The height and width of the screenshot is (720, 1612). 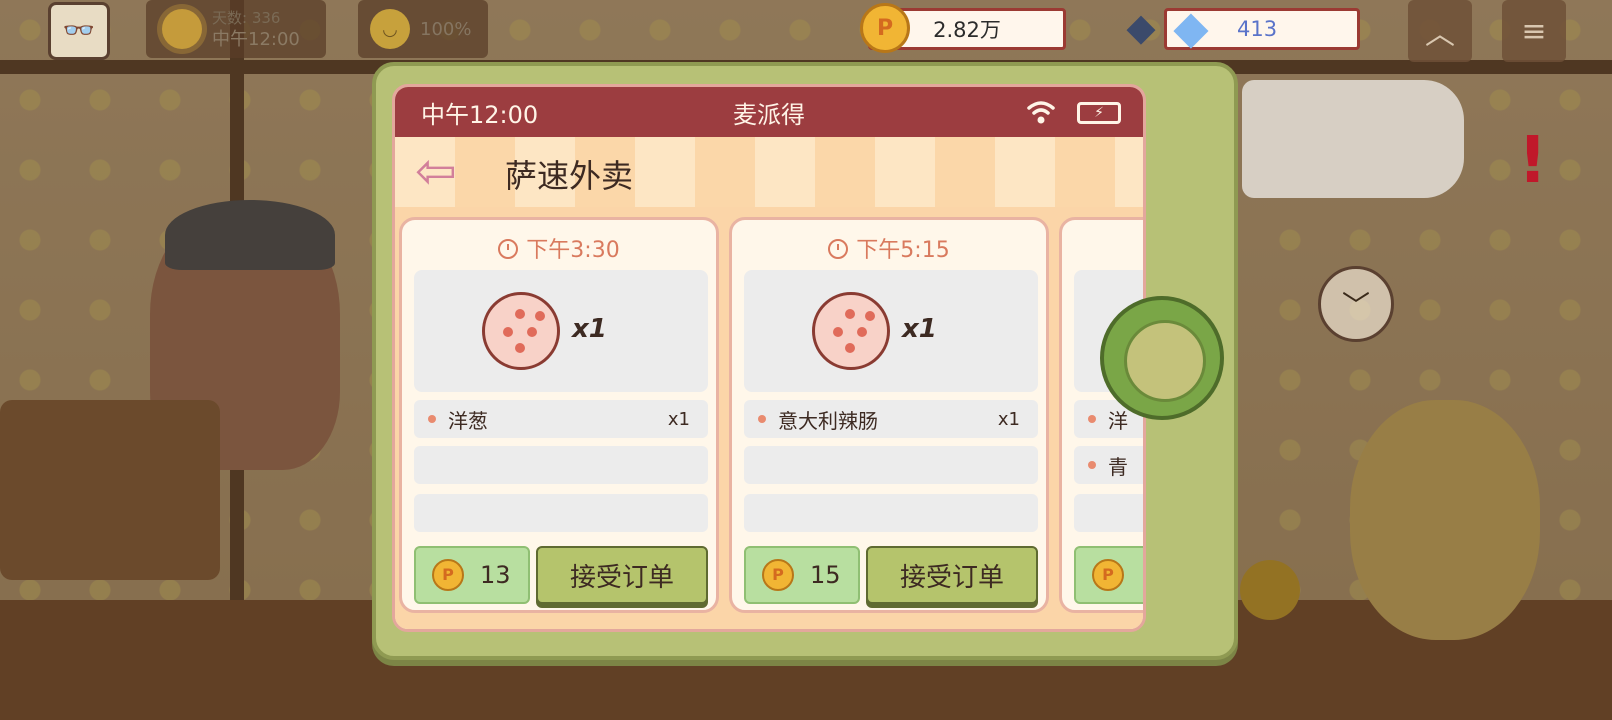 What do you see at coordinates (967, 30) in the screenshot?
I see `coin-amount: 2.82万` at bounding box center [967, 30].